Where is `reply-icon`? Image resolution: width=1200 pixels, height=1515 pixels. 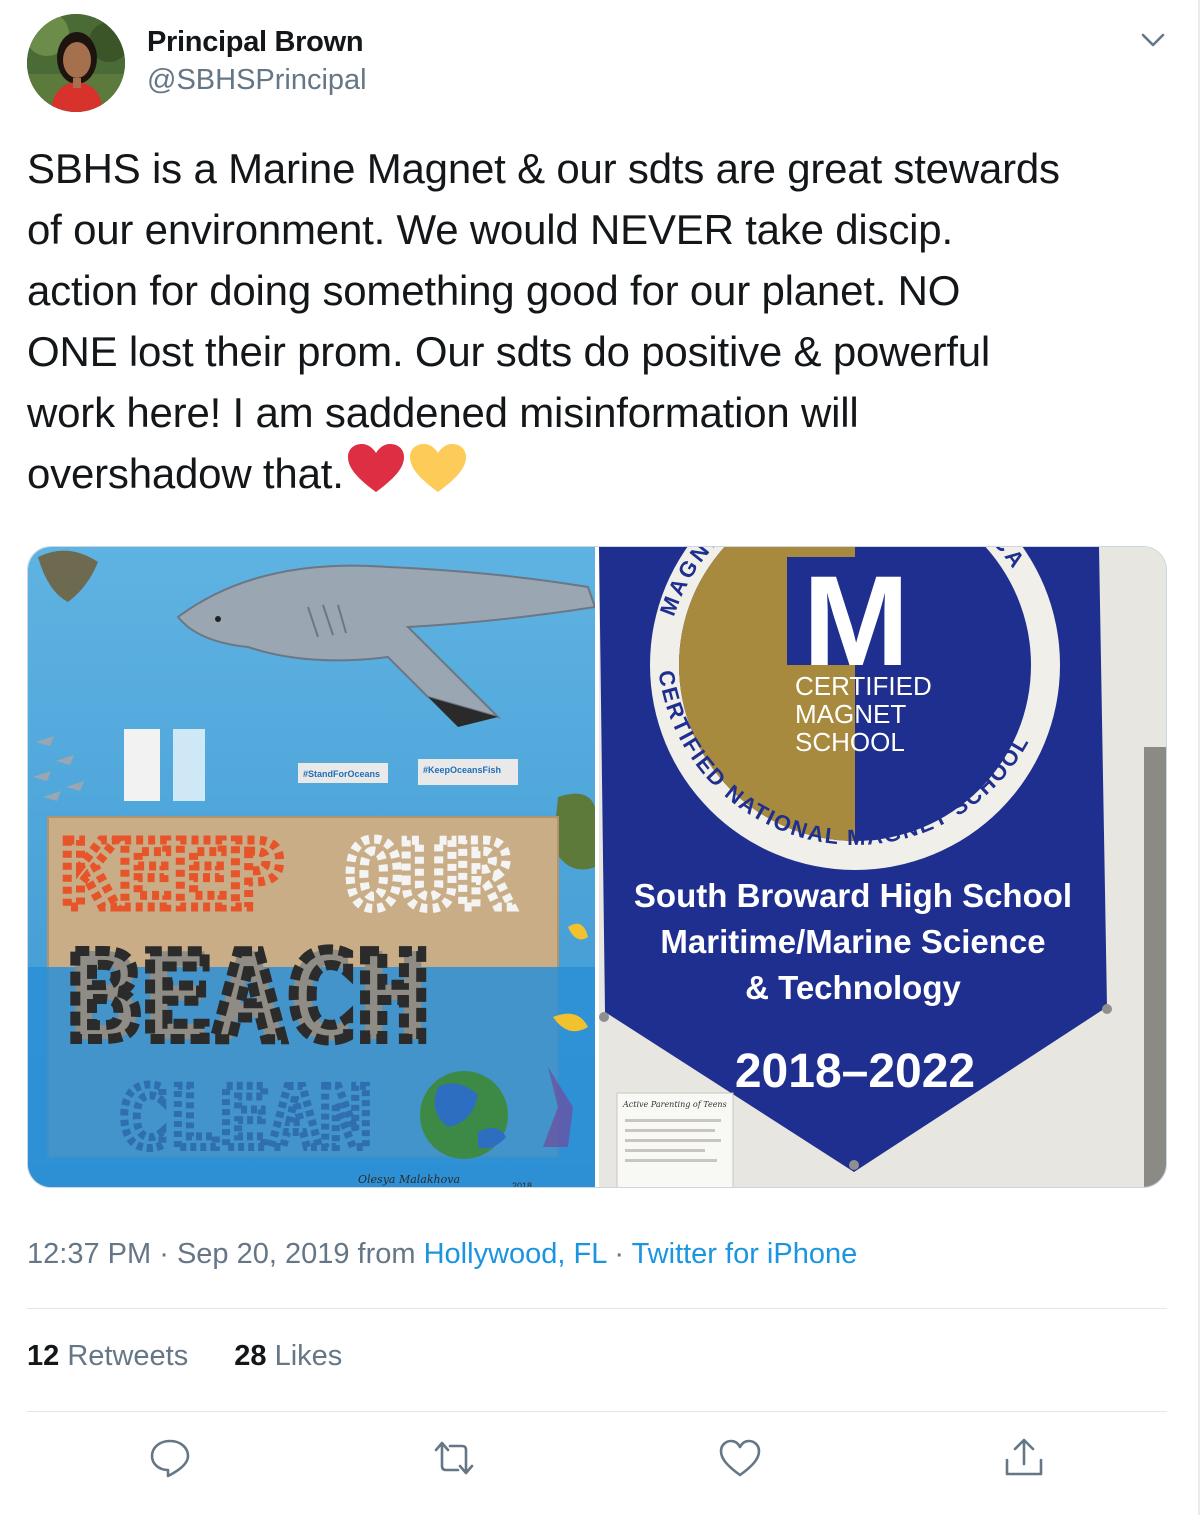
reply-icon is located at coordinates (170, 1458).